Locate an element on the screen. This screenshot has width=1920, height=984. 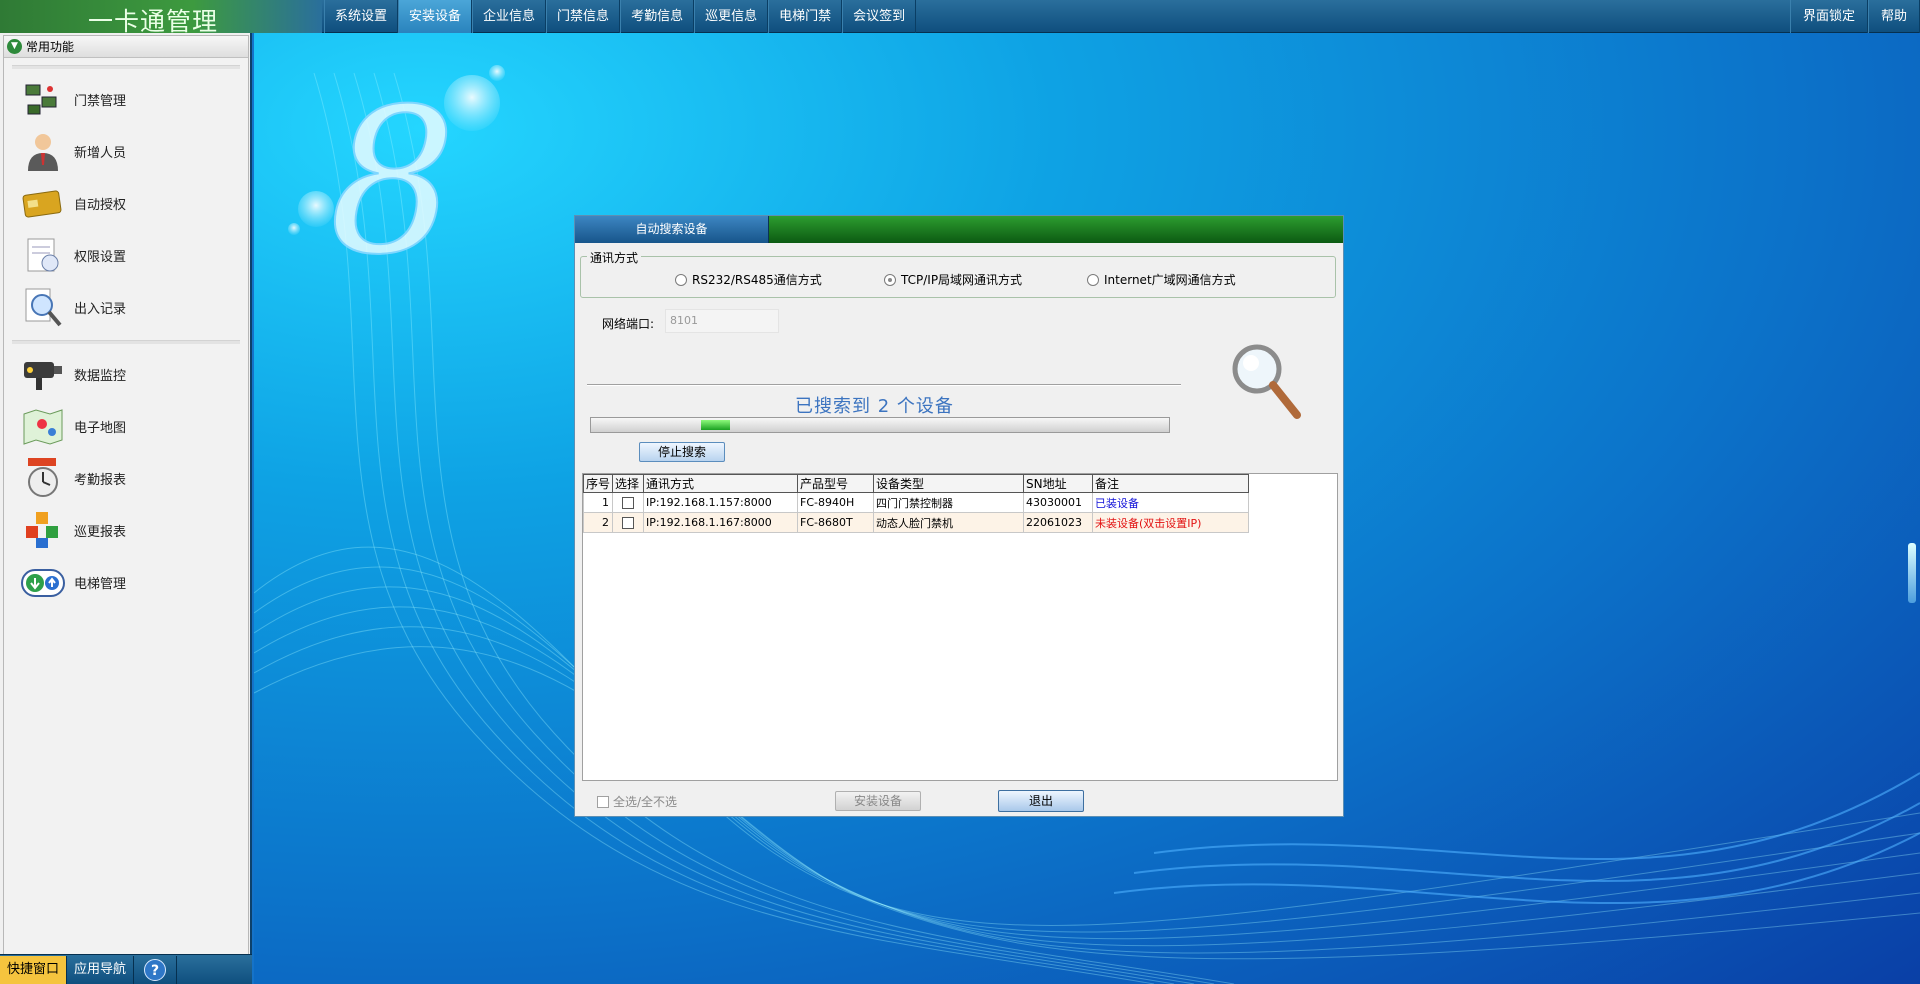
sidebar-item-permission: 权限设置 is located at coordinates (126, 255).